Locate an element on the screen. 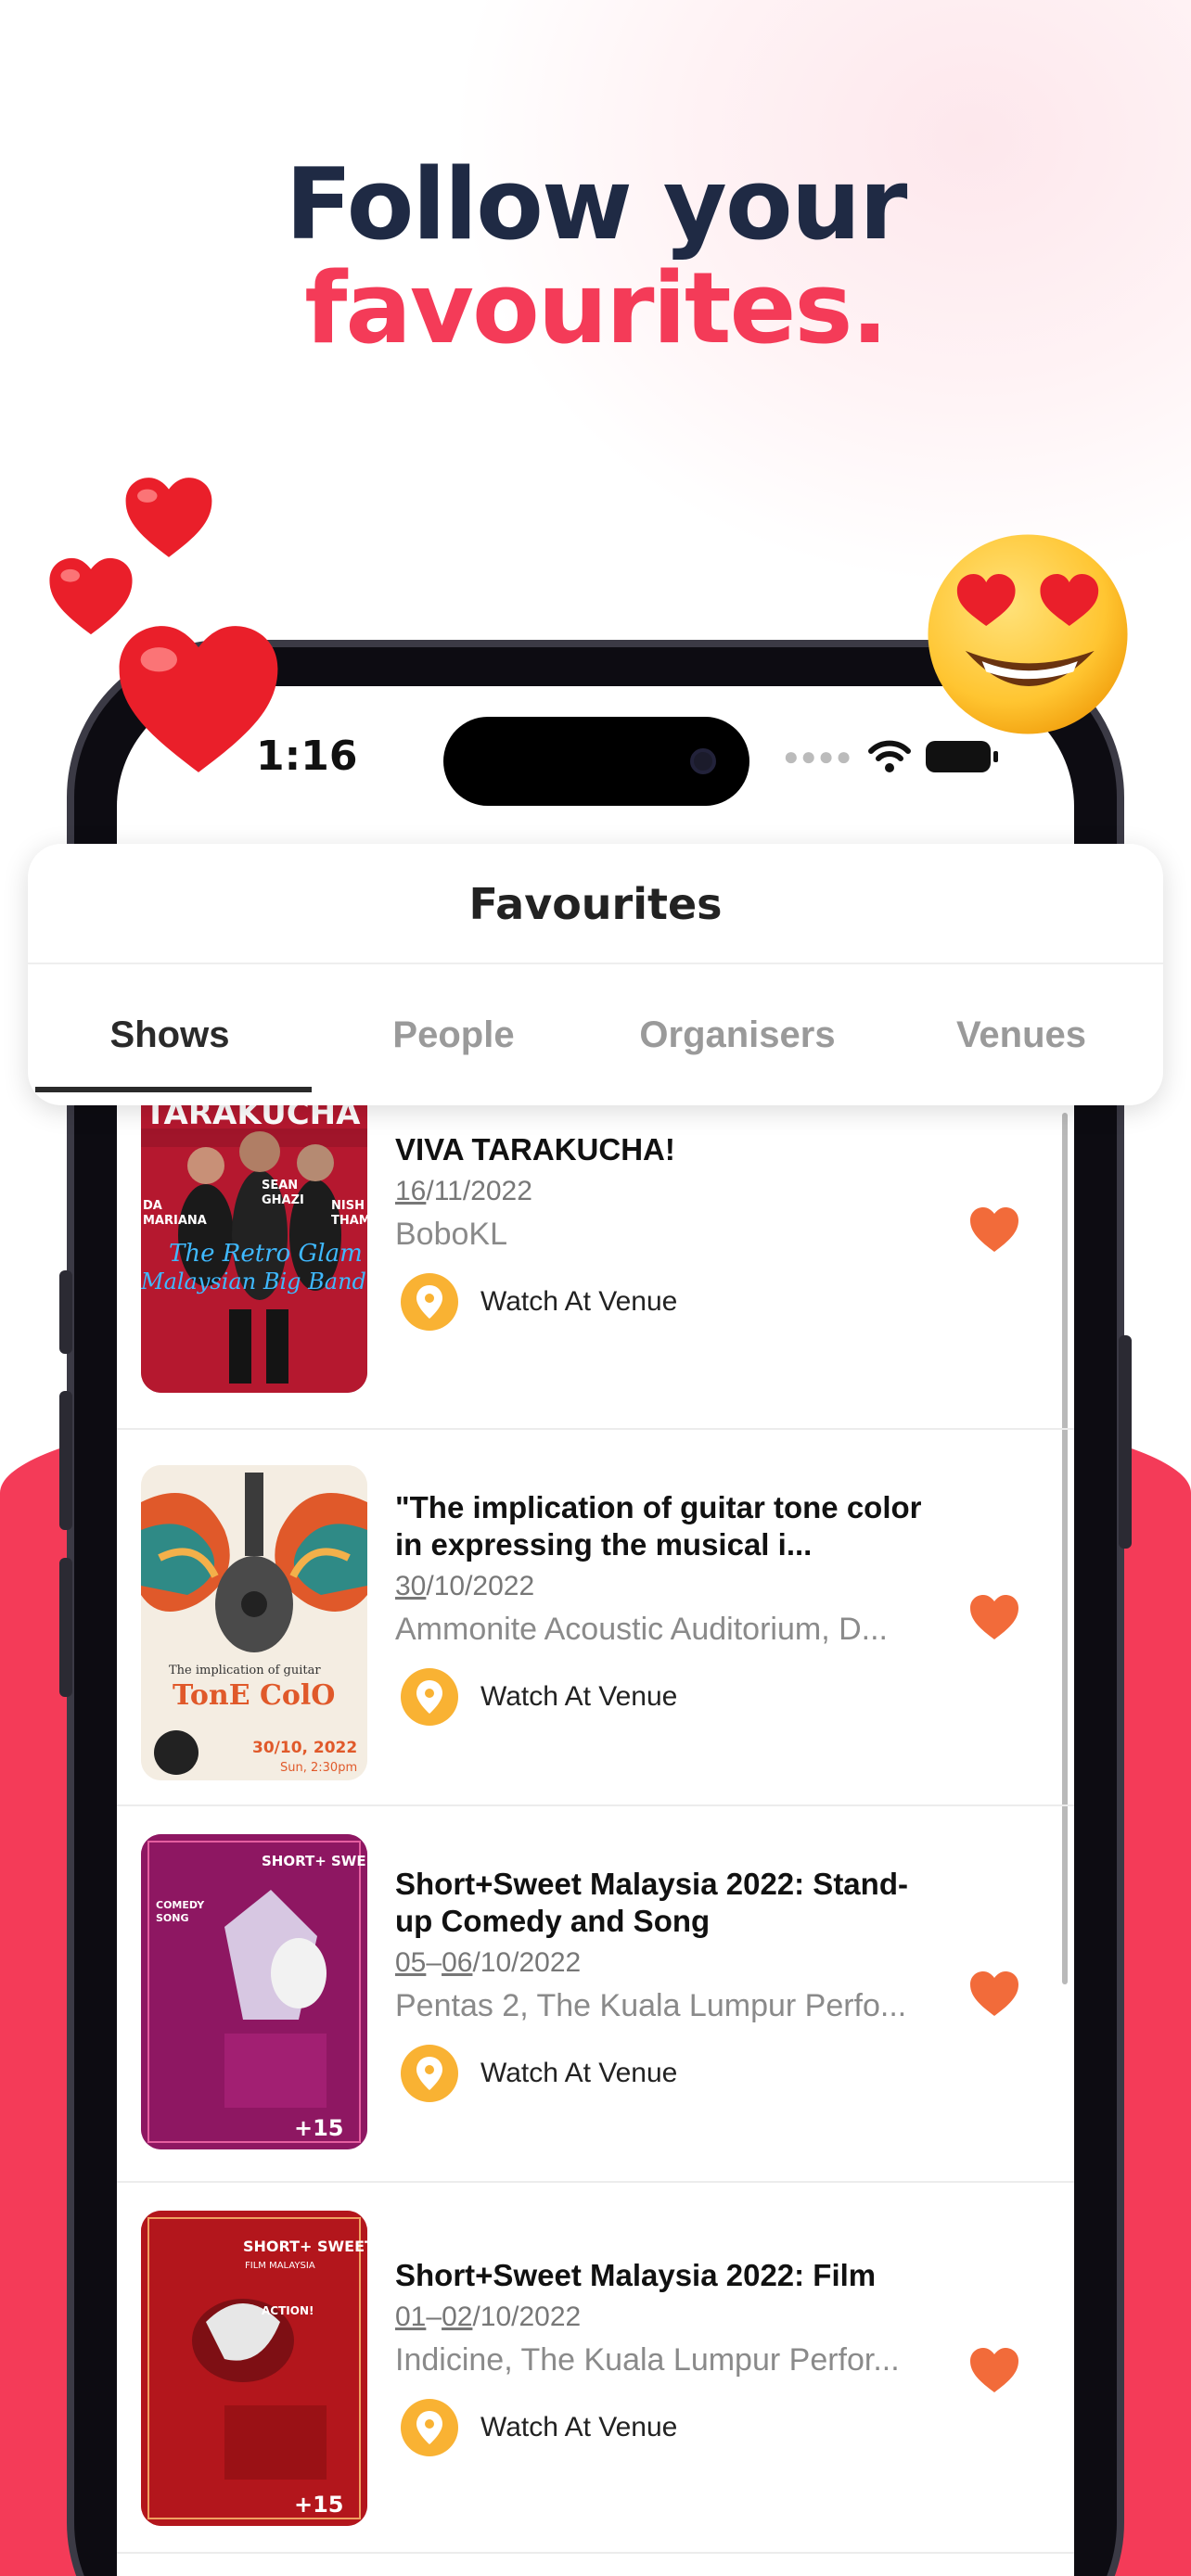 The height and width of the screenshot is (2576, 1191). show-poster: SHORT+ SWEET FILM MALAYSIA ACTION! +15 is located at coordinates (254, 2368).